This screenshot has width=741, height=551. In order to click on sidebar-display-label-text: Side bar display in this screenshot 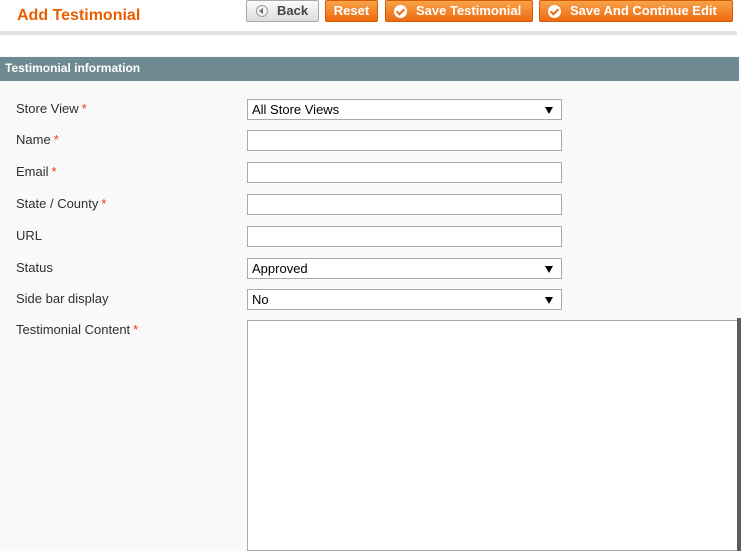, I will do `click(62, 298)`.